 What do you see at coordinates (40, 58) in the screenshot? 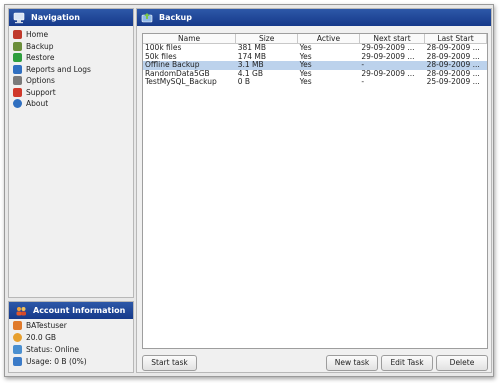
I see `nav-item-label: Restore` at bounding box center [40, 58].